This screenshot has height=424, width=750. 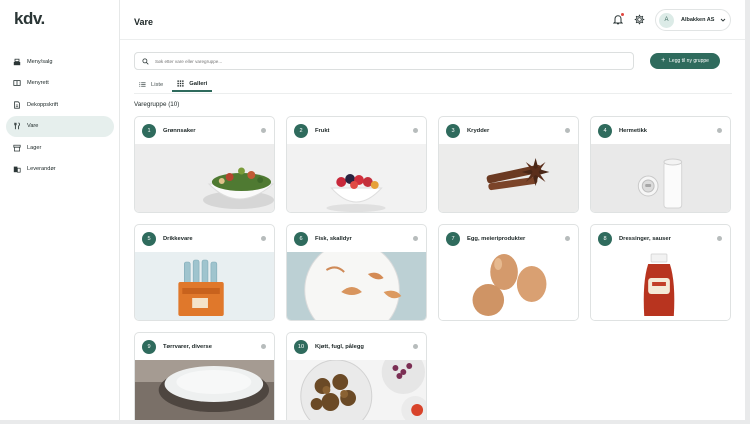 What do you see at coordinates (142, 84) in the screenshot?
I see `list-icon` at bounding box center [142, 84].